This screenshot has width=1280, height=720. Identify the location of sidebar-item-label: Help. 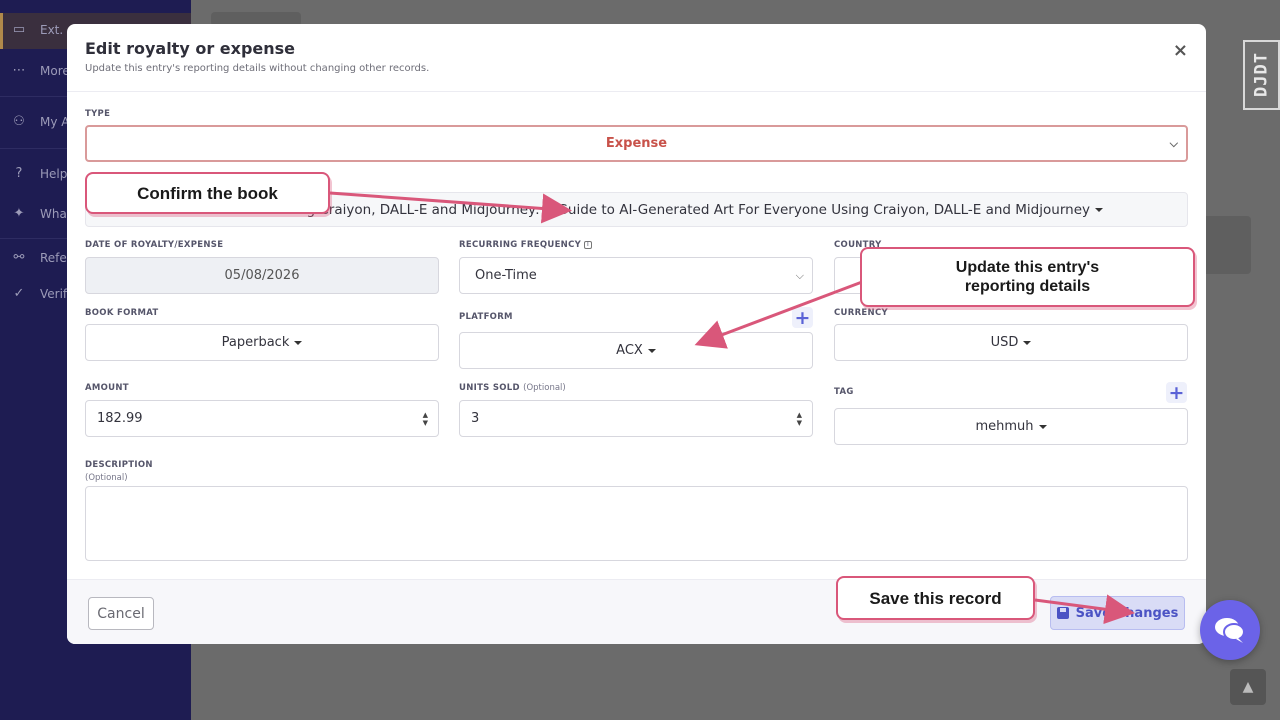
(54, 173).